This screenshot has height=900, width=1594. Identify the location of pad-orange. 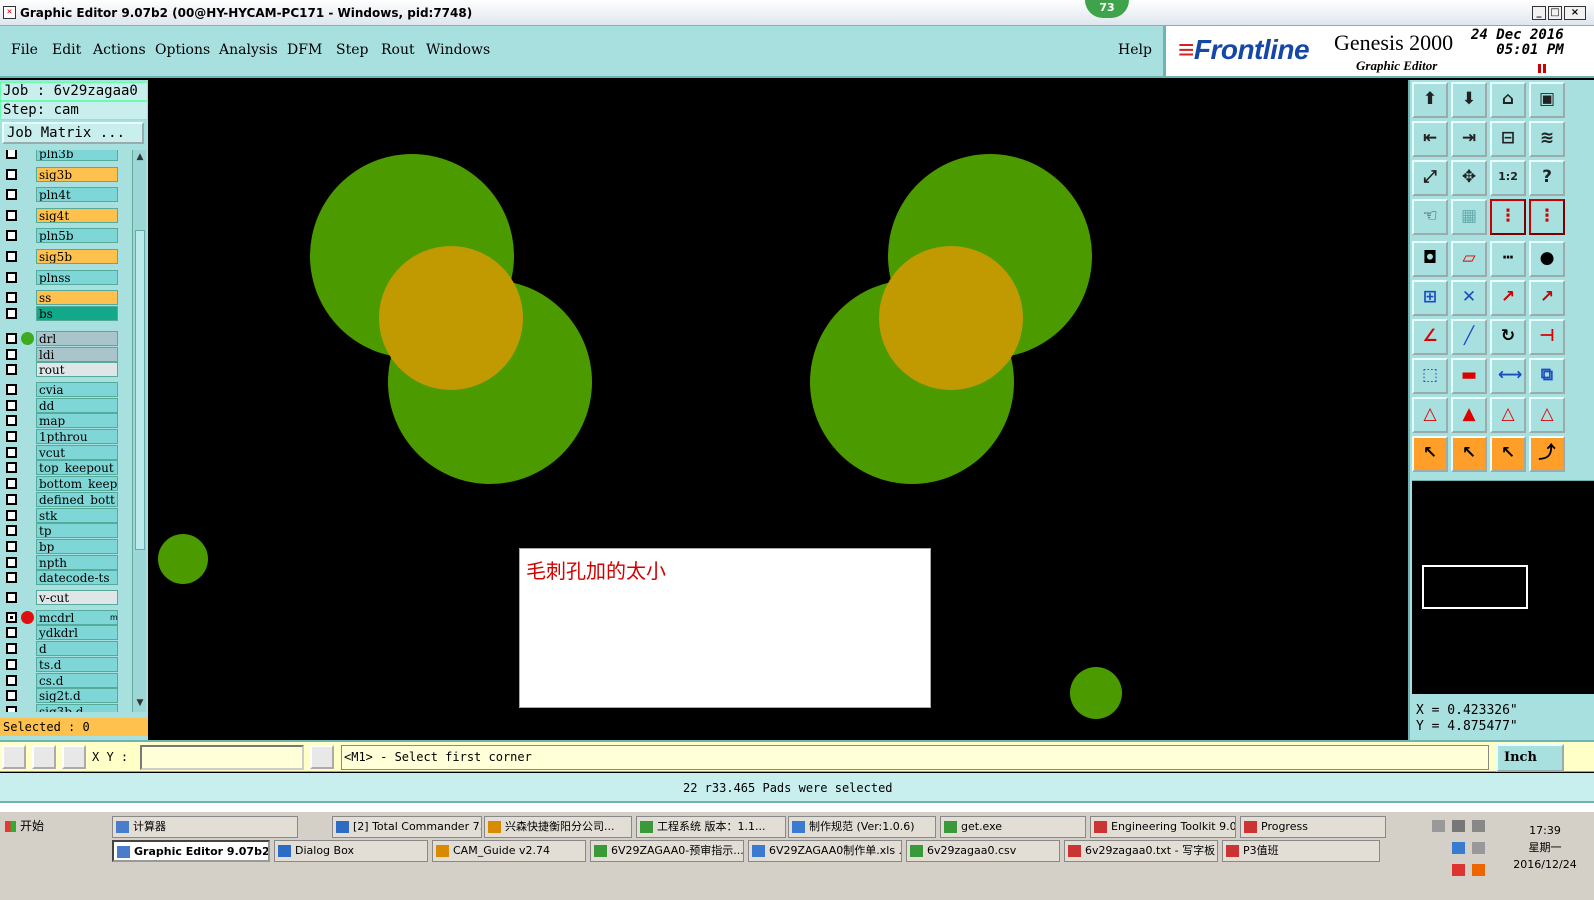
(951, 318).